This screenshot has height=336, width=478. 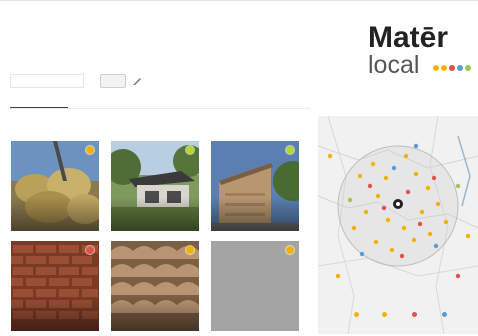 I want to click on map-legend, so click(x=414, y=315).